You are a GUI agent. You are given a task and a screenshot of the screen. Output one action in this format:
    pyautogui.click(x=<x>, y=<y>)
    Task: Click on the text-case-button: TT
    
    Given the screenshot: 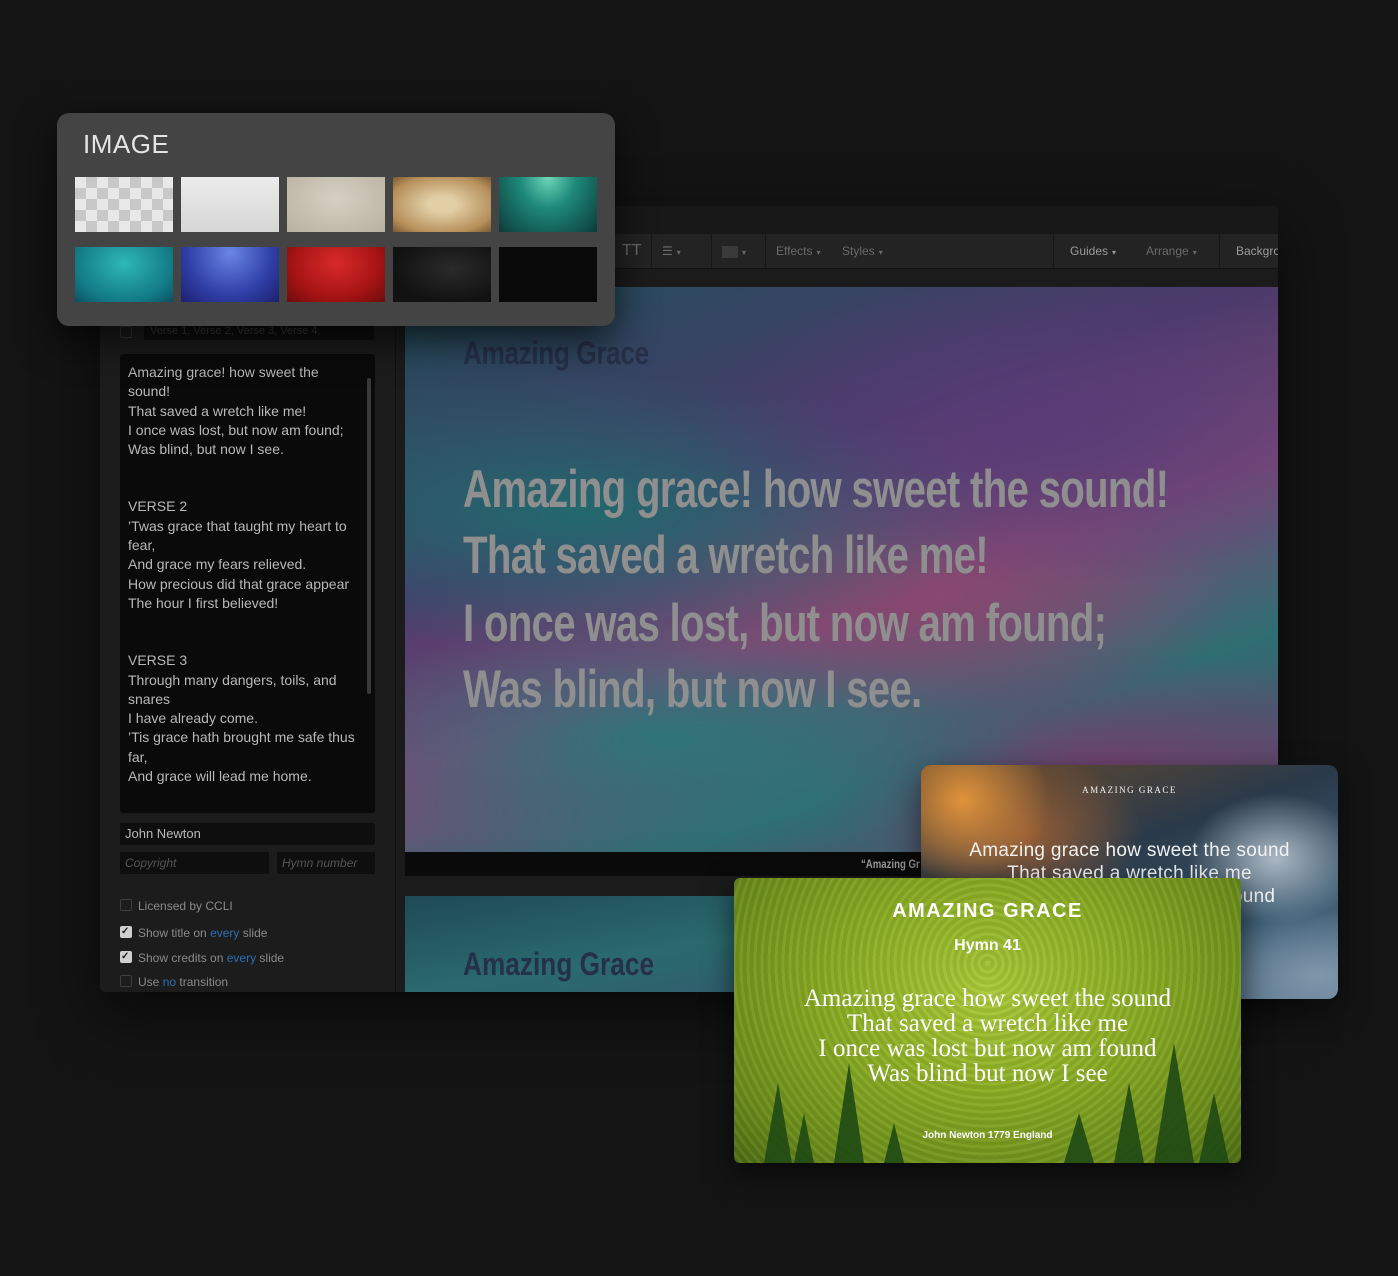 What is the action you would take?
    pyautogui.click(x=632, y=251)
    